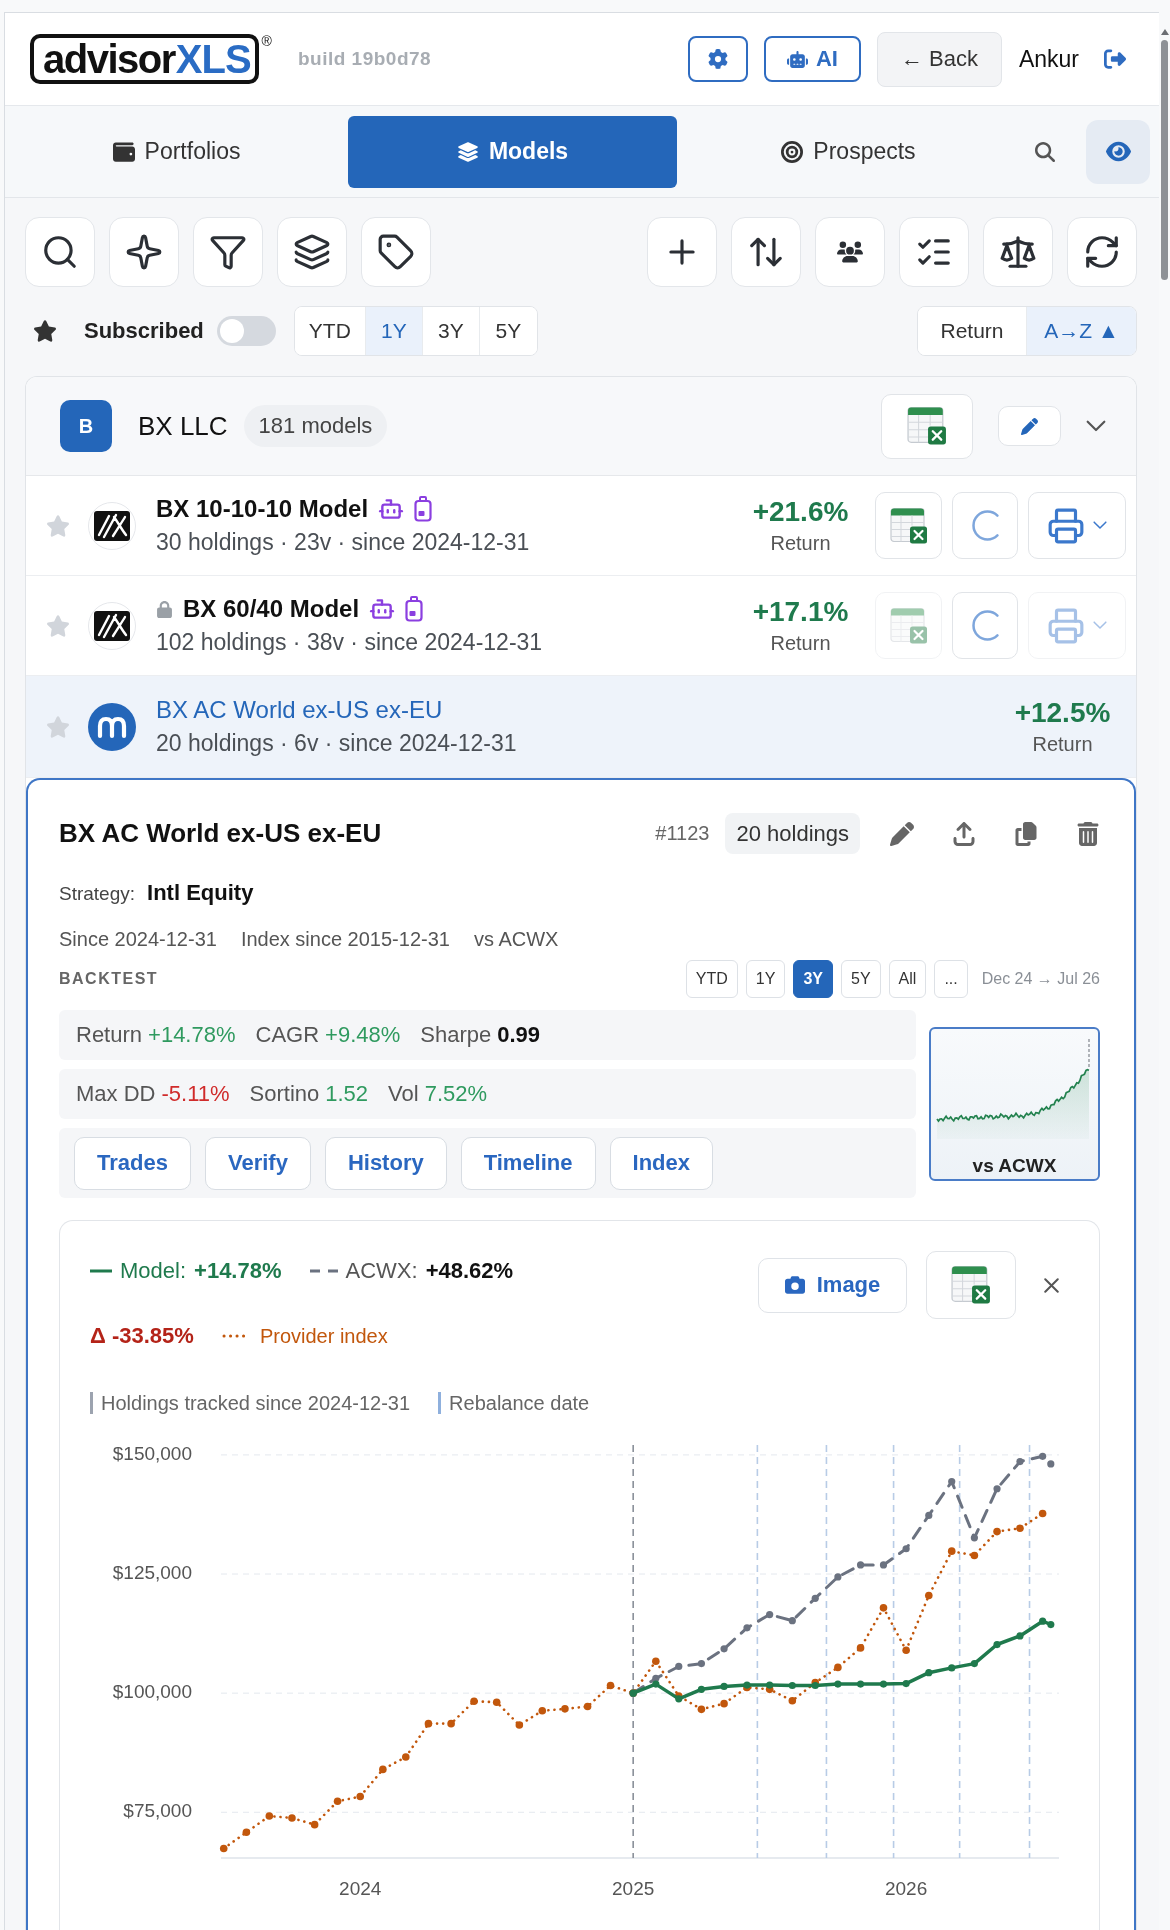 The image size is (1170, 1930). What do you see at coordinates (1048, 59) in the screenshot?
I see `user-name: Ankur` at bounding box center [1048, 59].